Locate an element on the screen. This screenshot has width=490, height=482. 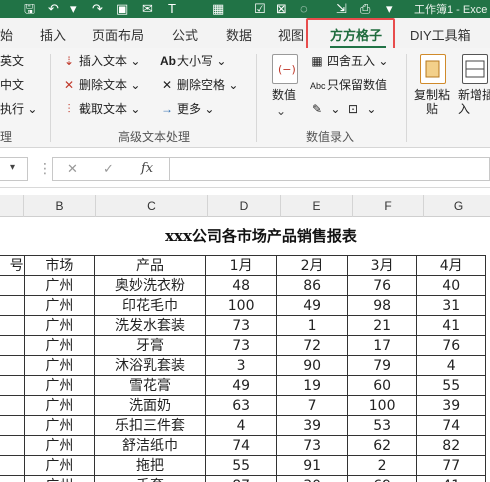
column-header-e: E is located at coordinates (317, 206).